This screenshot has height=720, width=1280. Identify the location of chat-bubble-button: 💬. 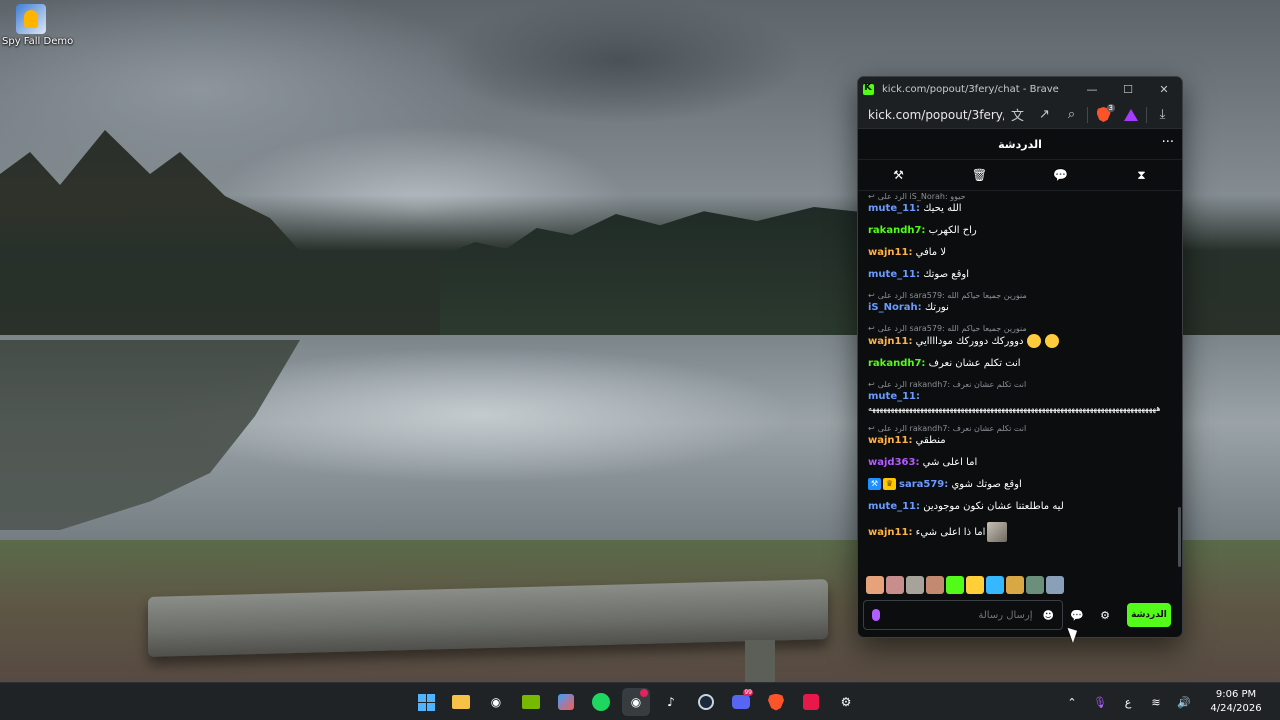
(1077, 615).